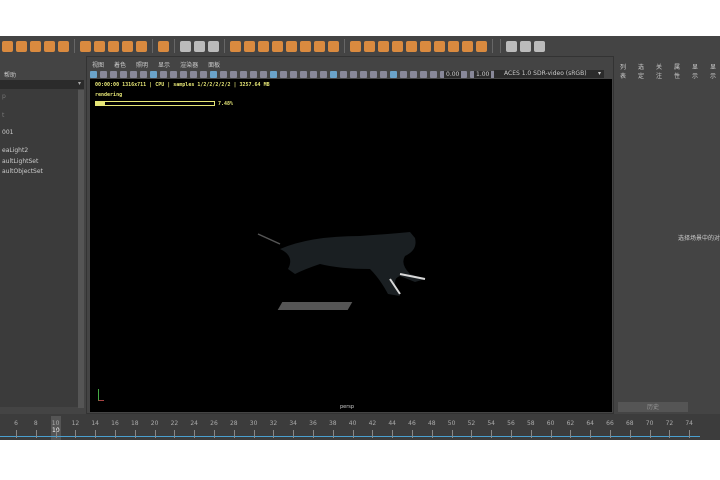 The width and height of the screenshot is (720, 480). Describe the element at coordinates (661, 71) in the screenshot. I see `tab-focus: 关注` at that location.